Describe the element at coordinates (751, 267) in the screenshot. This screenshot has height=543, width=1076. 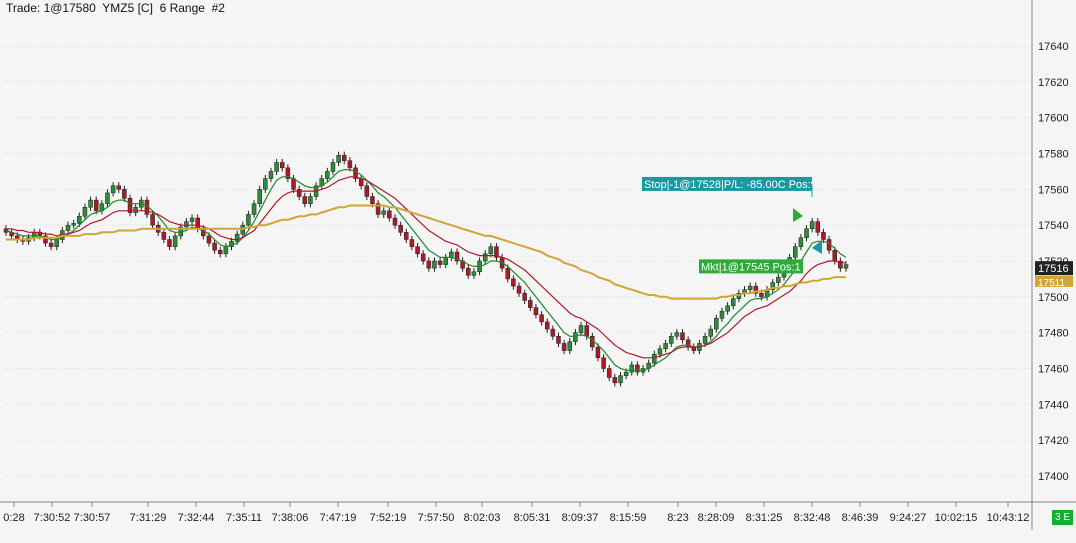
I see `market-order-label: Mkt|1@17545 Pos:1` at that location.